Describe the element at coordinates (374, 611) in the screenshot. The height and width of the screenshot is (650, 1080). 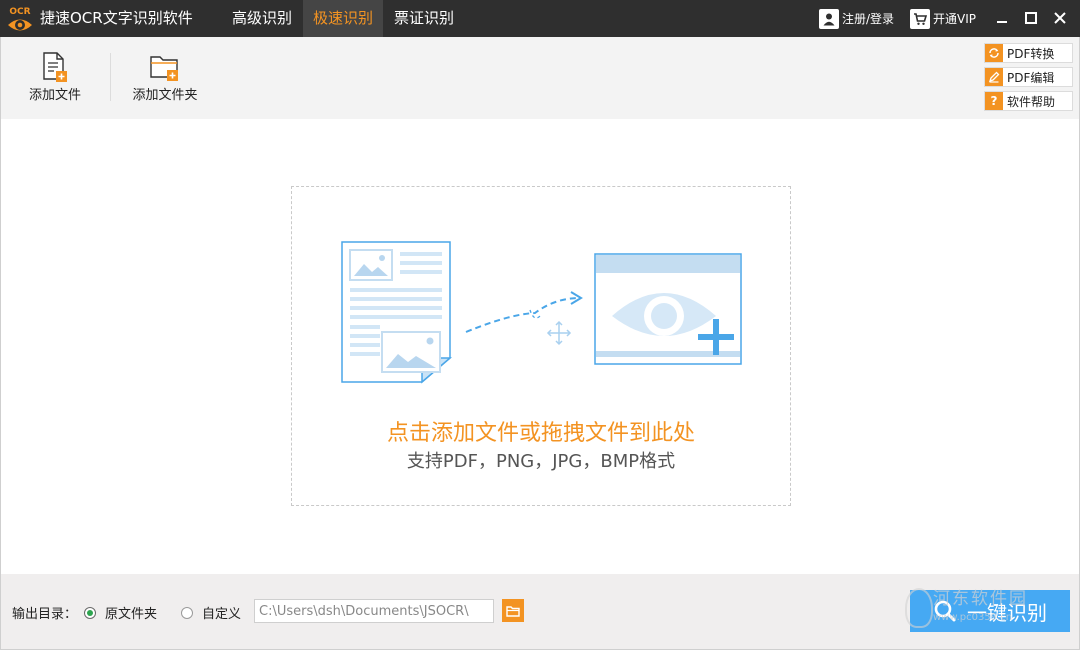
I see `output-path-input` at that location.